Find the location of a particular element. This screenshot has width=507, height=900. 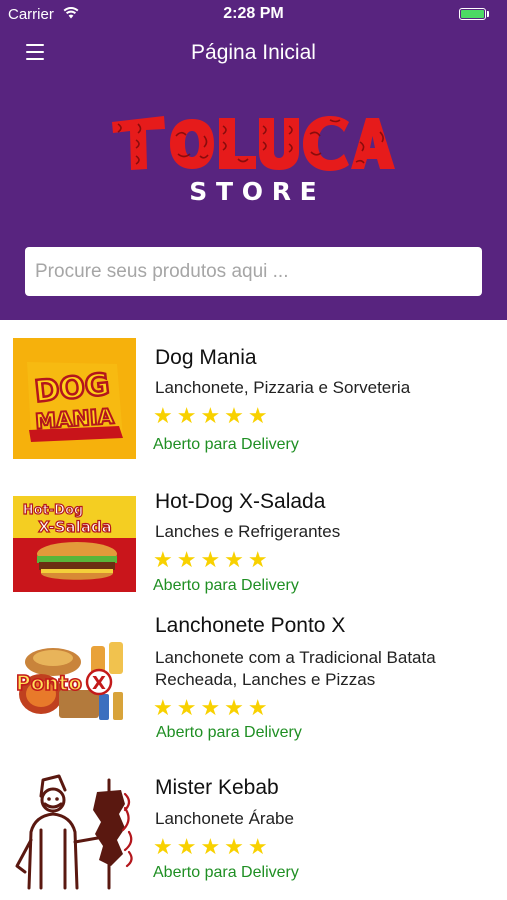

ponto-x-logo: Ponto X is located at coordinates (74, 682).